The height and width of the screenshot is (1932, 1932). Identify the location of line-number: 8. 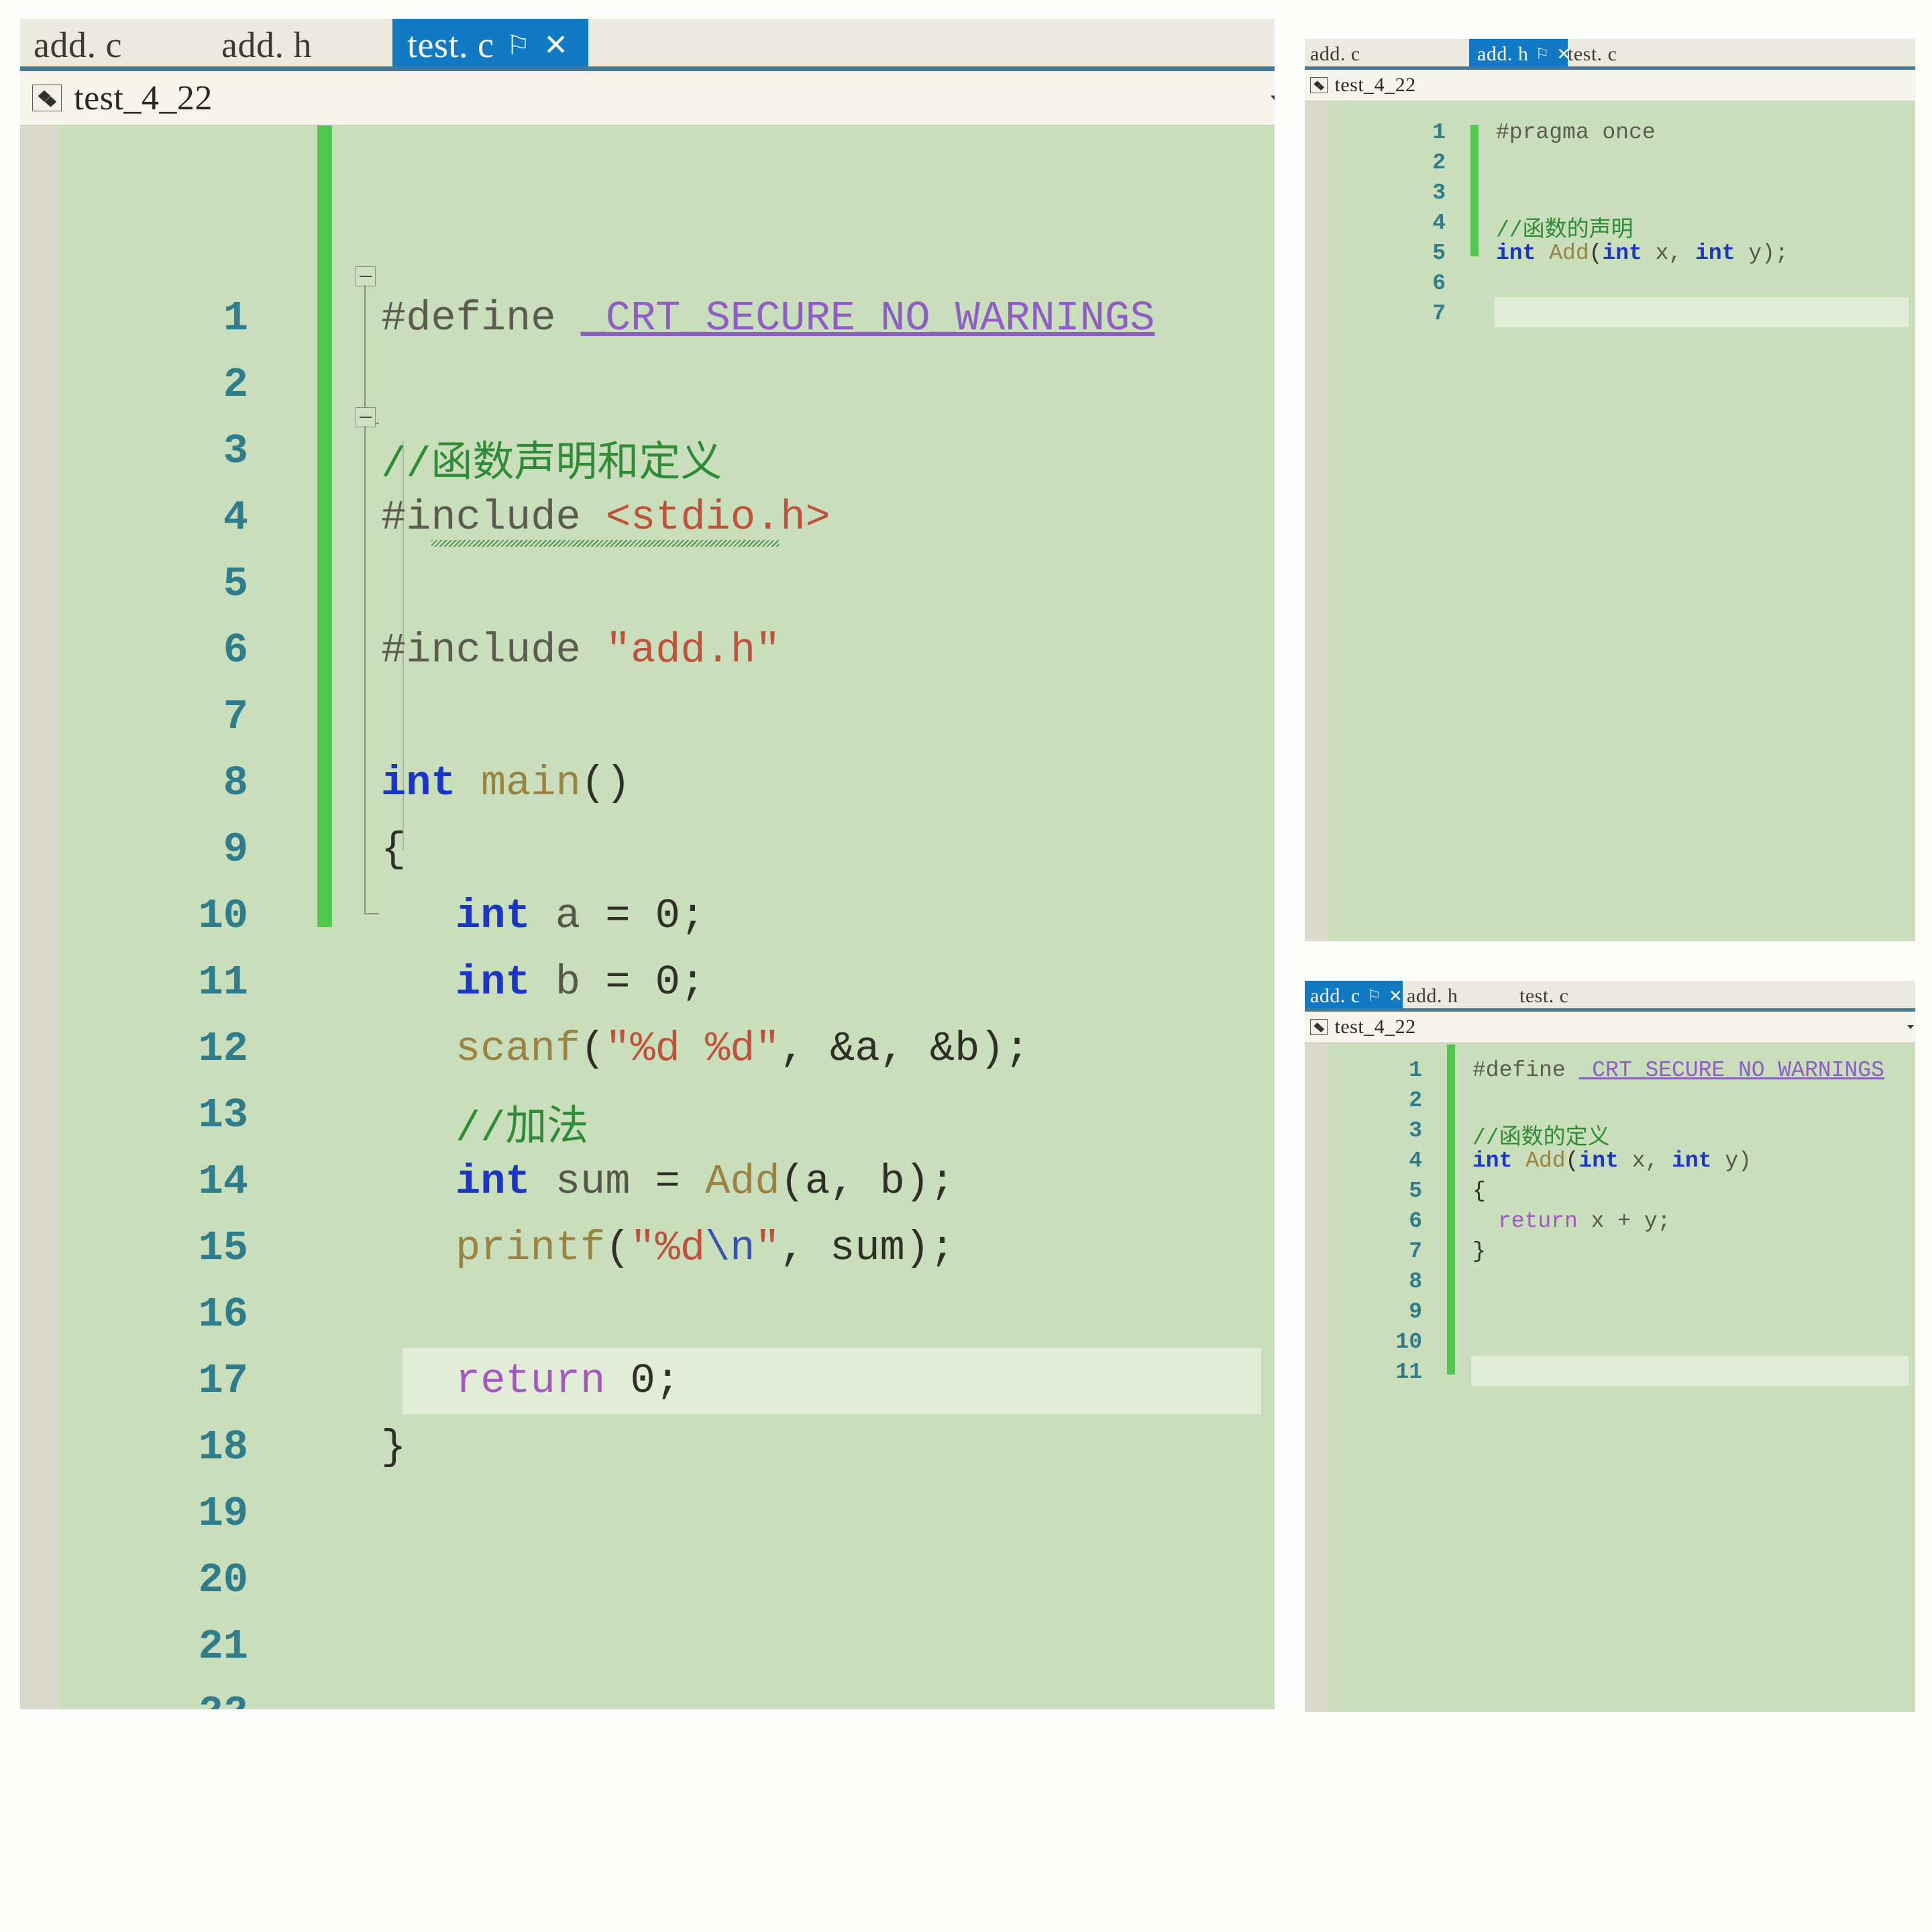
(235, 783).